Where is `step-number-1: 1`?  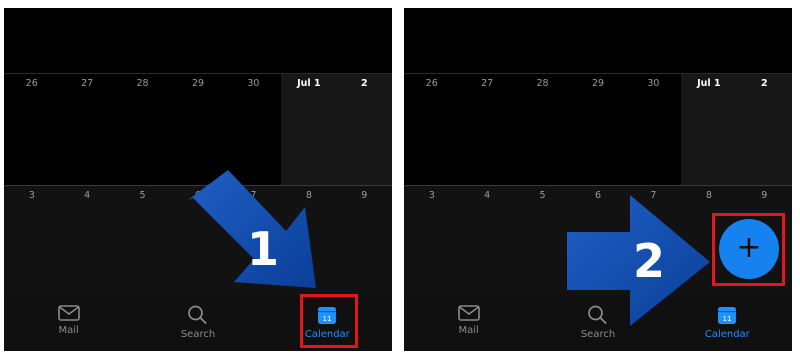 step-number-1: 1 is located at coordinates (263, 249).